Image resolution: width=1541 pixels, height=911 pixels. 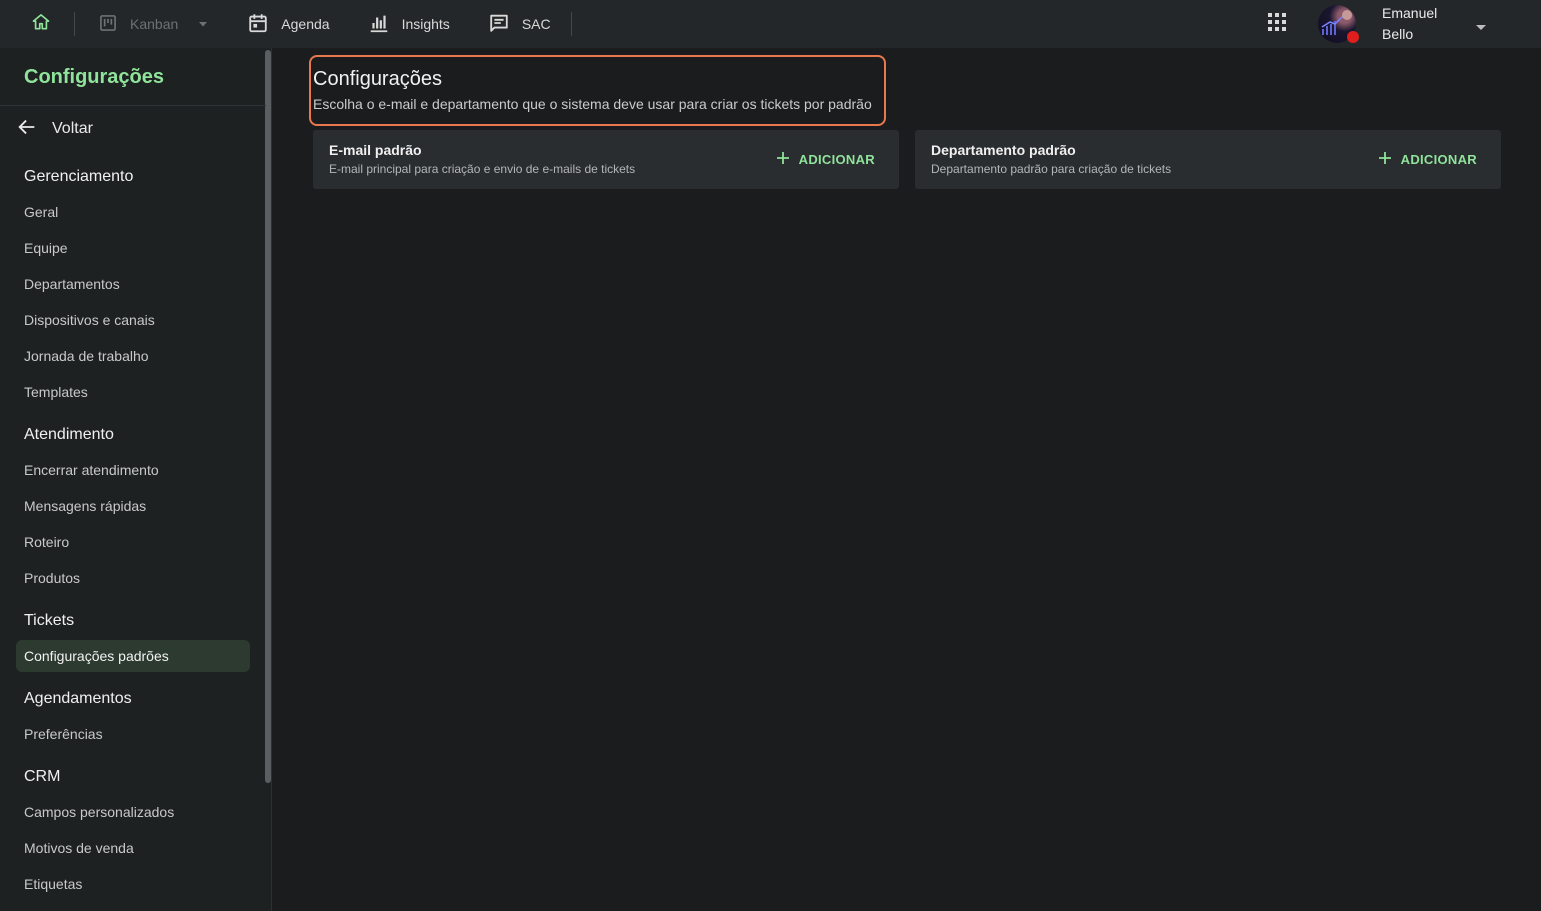 What do you see at coordinates (133, 884) in the screenshot?
I see `sidebar-item-etiquetas: Etiquetas` at bounding box center [133, 884].